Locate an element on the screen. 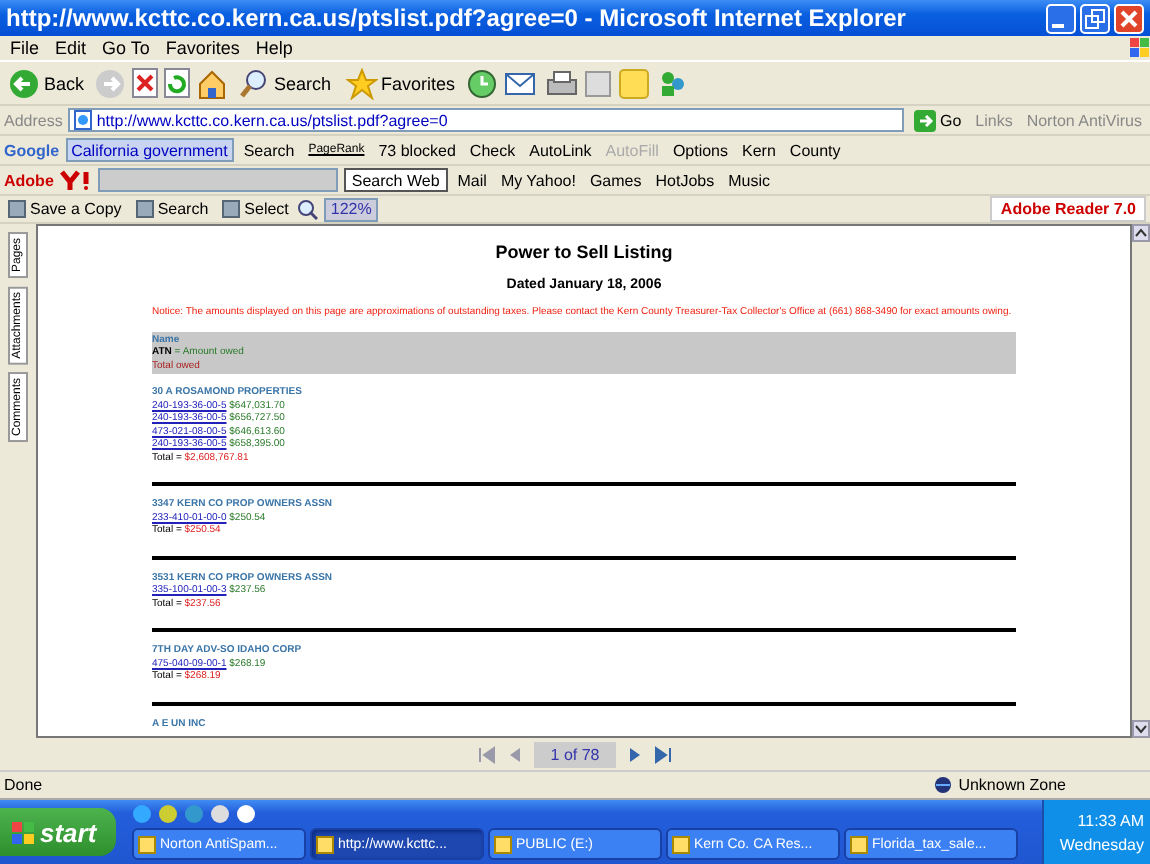 Image resolution: width=1150 pixels, height=864 pixels. go-arrow-icon is located at coordinates (924, 120).